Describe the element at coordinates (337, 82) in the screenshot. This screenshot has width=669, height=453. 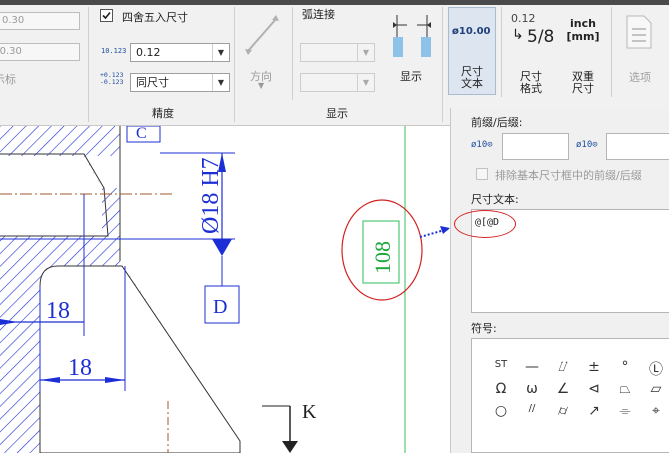
I see `arc-style-select: ▼` at that location.